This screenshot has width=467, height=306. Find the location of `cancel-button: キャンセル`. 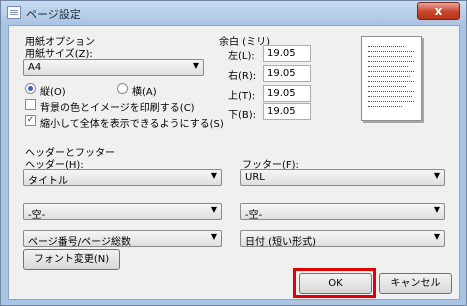

cancel-button: キャンセル is located at coordinates (415, 283).